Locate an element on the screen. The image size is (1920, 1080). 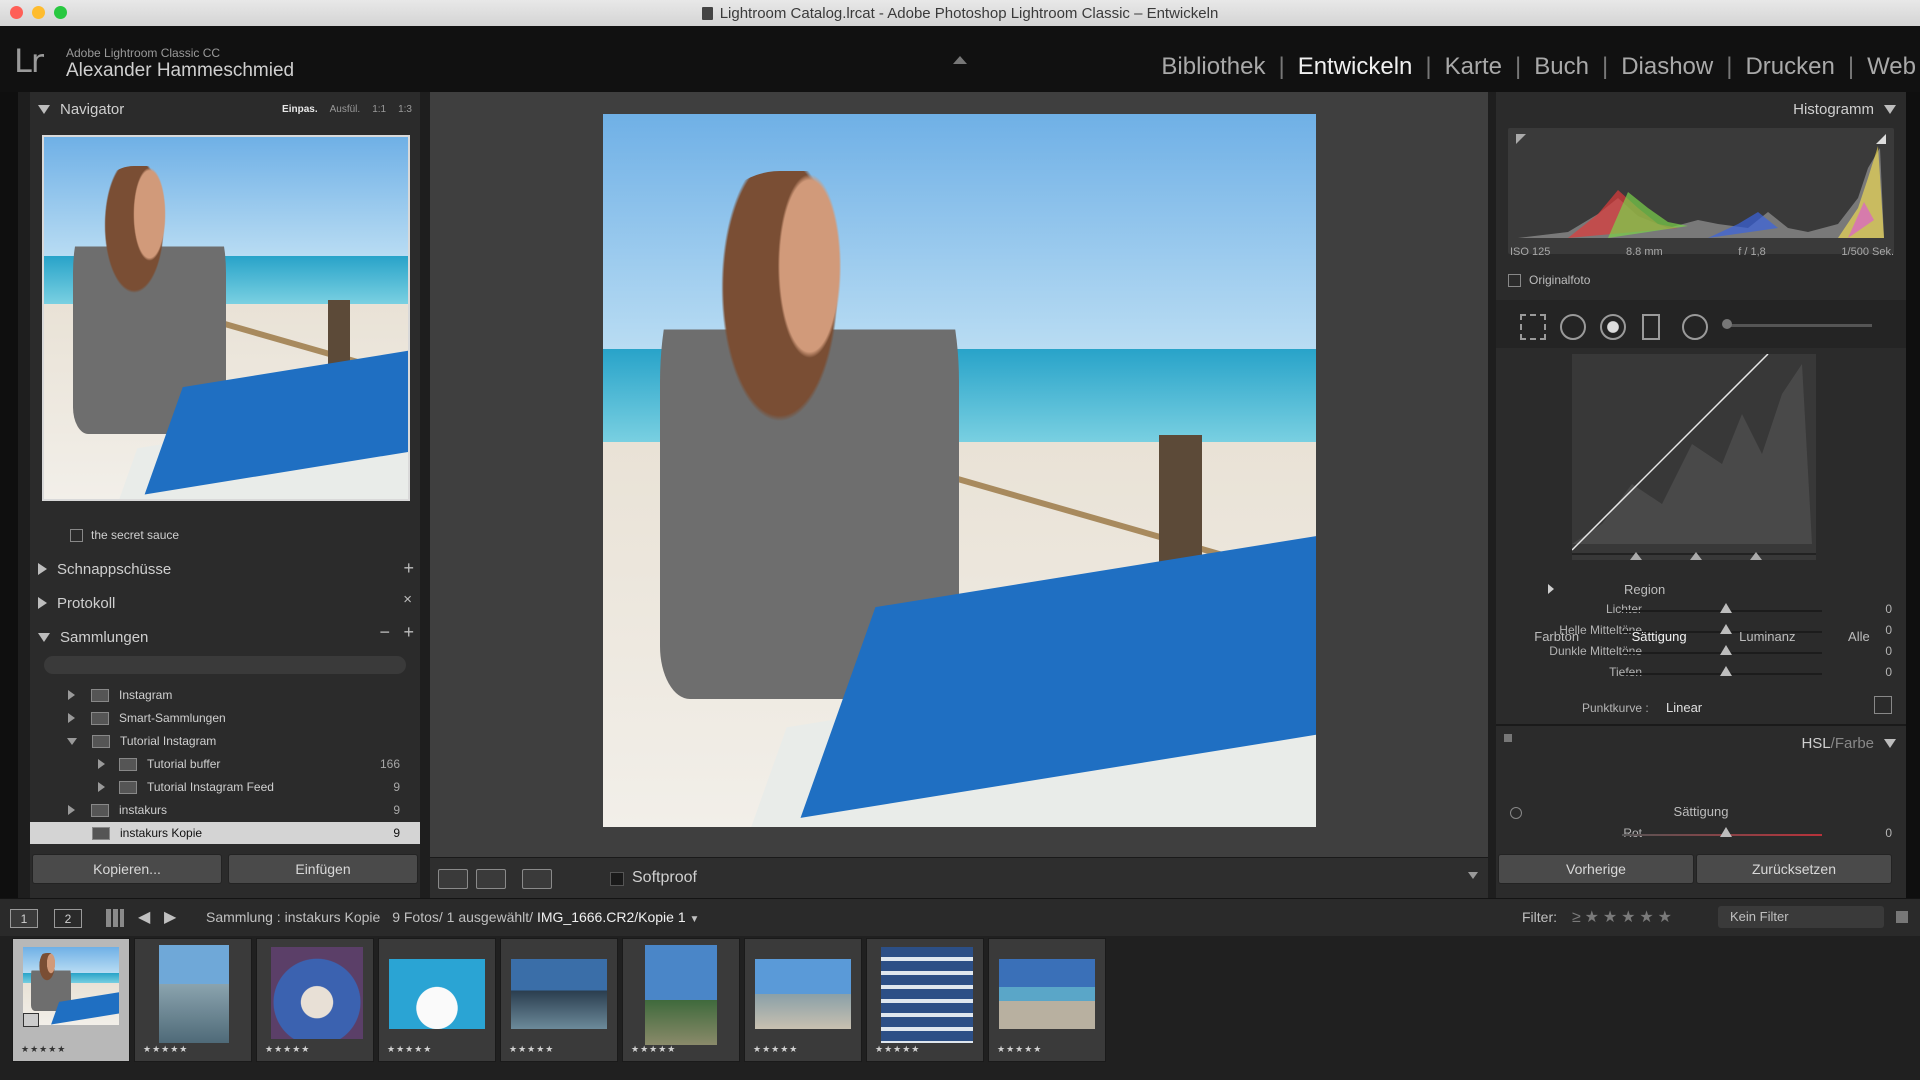
minimize-window-button is located at coordinates (38, 12).